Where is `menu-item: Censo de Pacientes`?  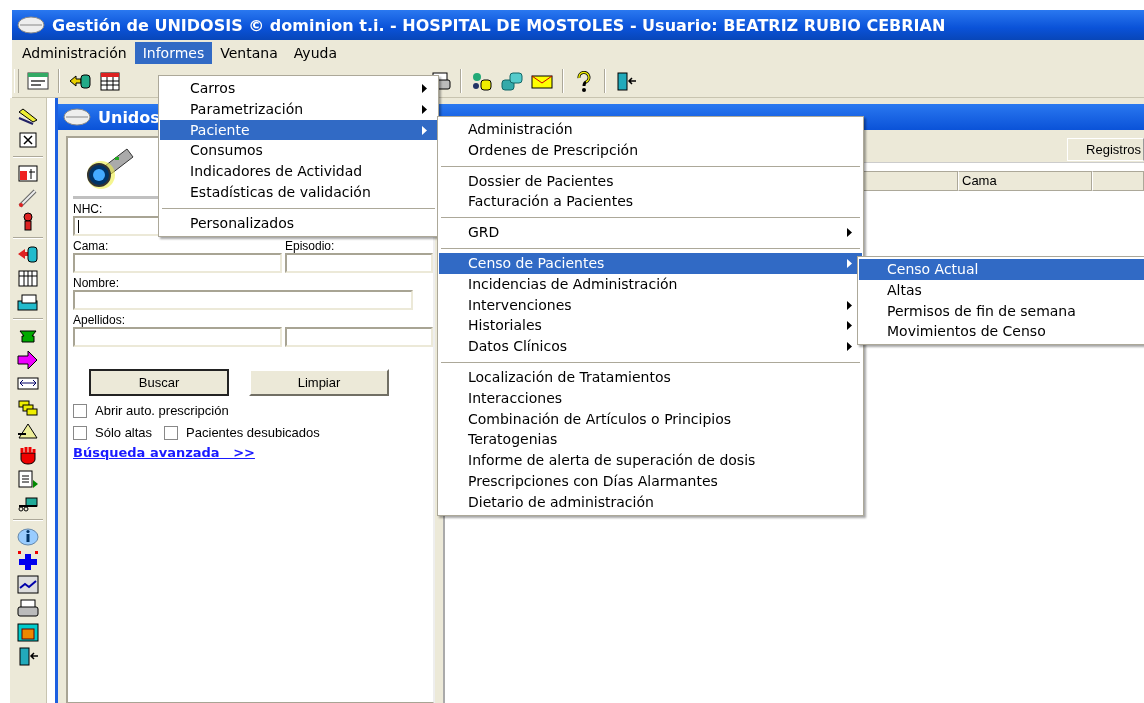 menu-item: Censo de Pacientes is located at coordinates (650, 263).